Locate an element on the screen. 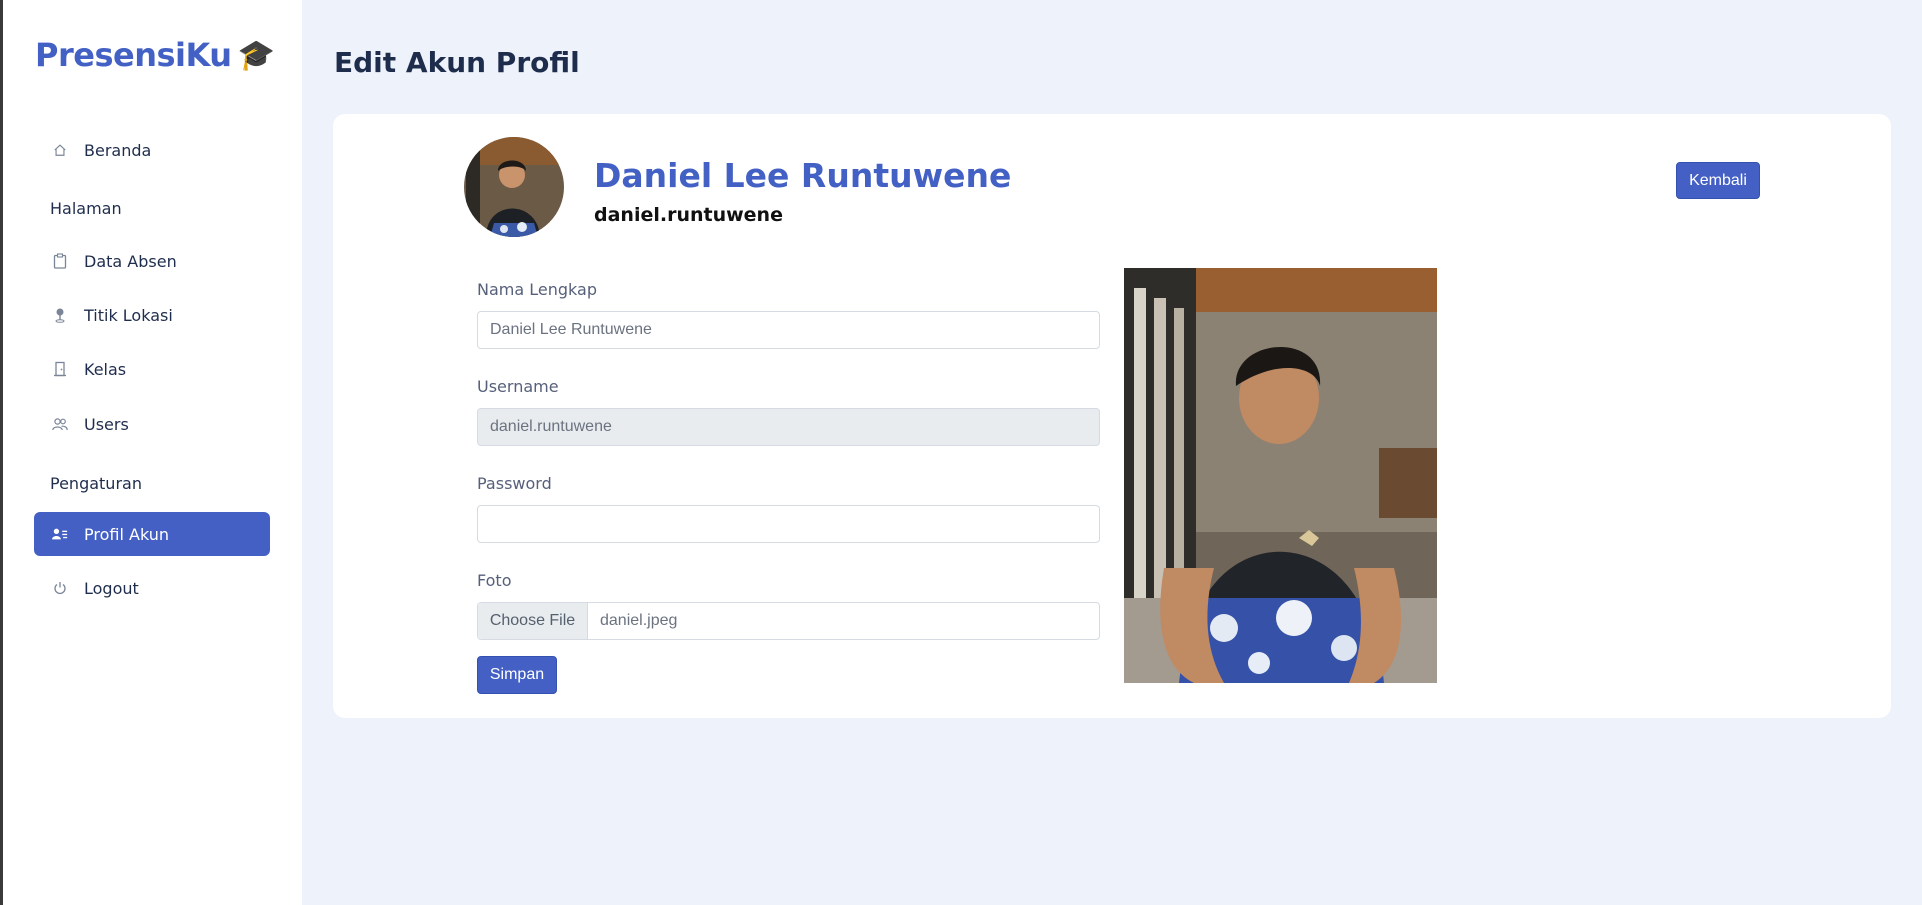  profile-photo-preview is located at coordinates (1280, 475).